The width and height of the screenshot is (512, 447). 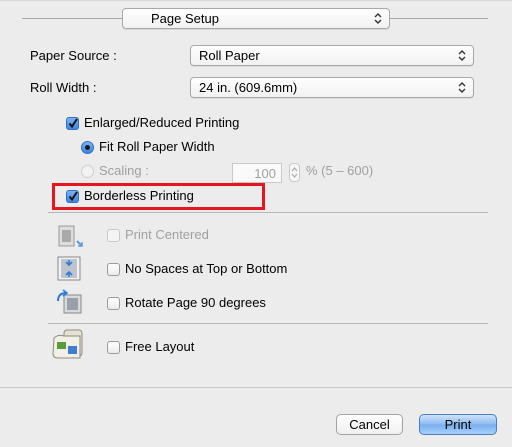 I want to click on no-spaces-icon, so click(x=70, y=270).